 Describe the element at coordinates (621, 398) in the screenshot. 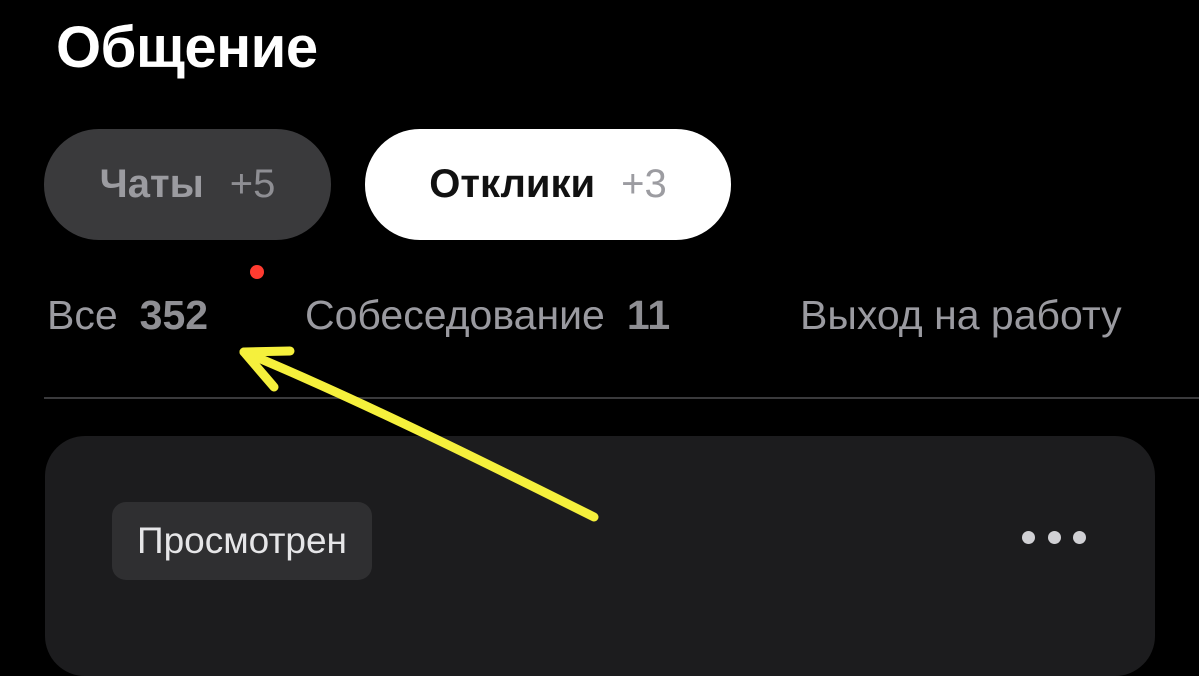

I see `tabs-divider` at that location.